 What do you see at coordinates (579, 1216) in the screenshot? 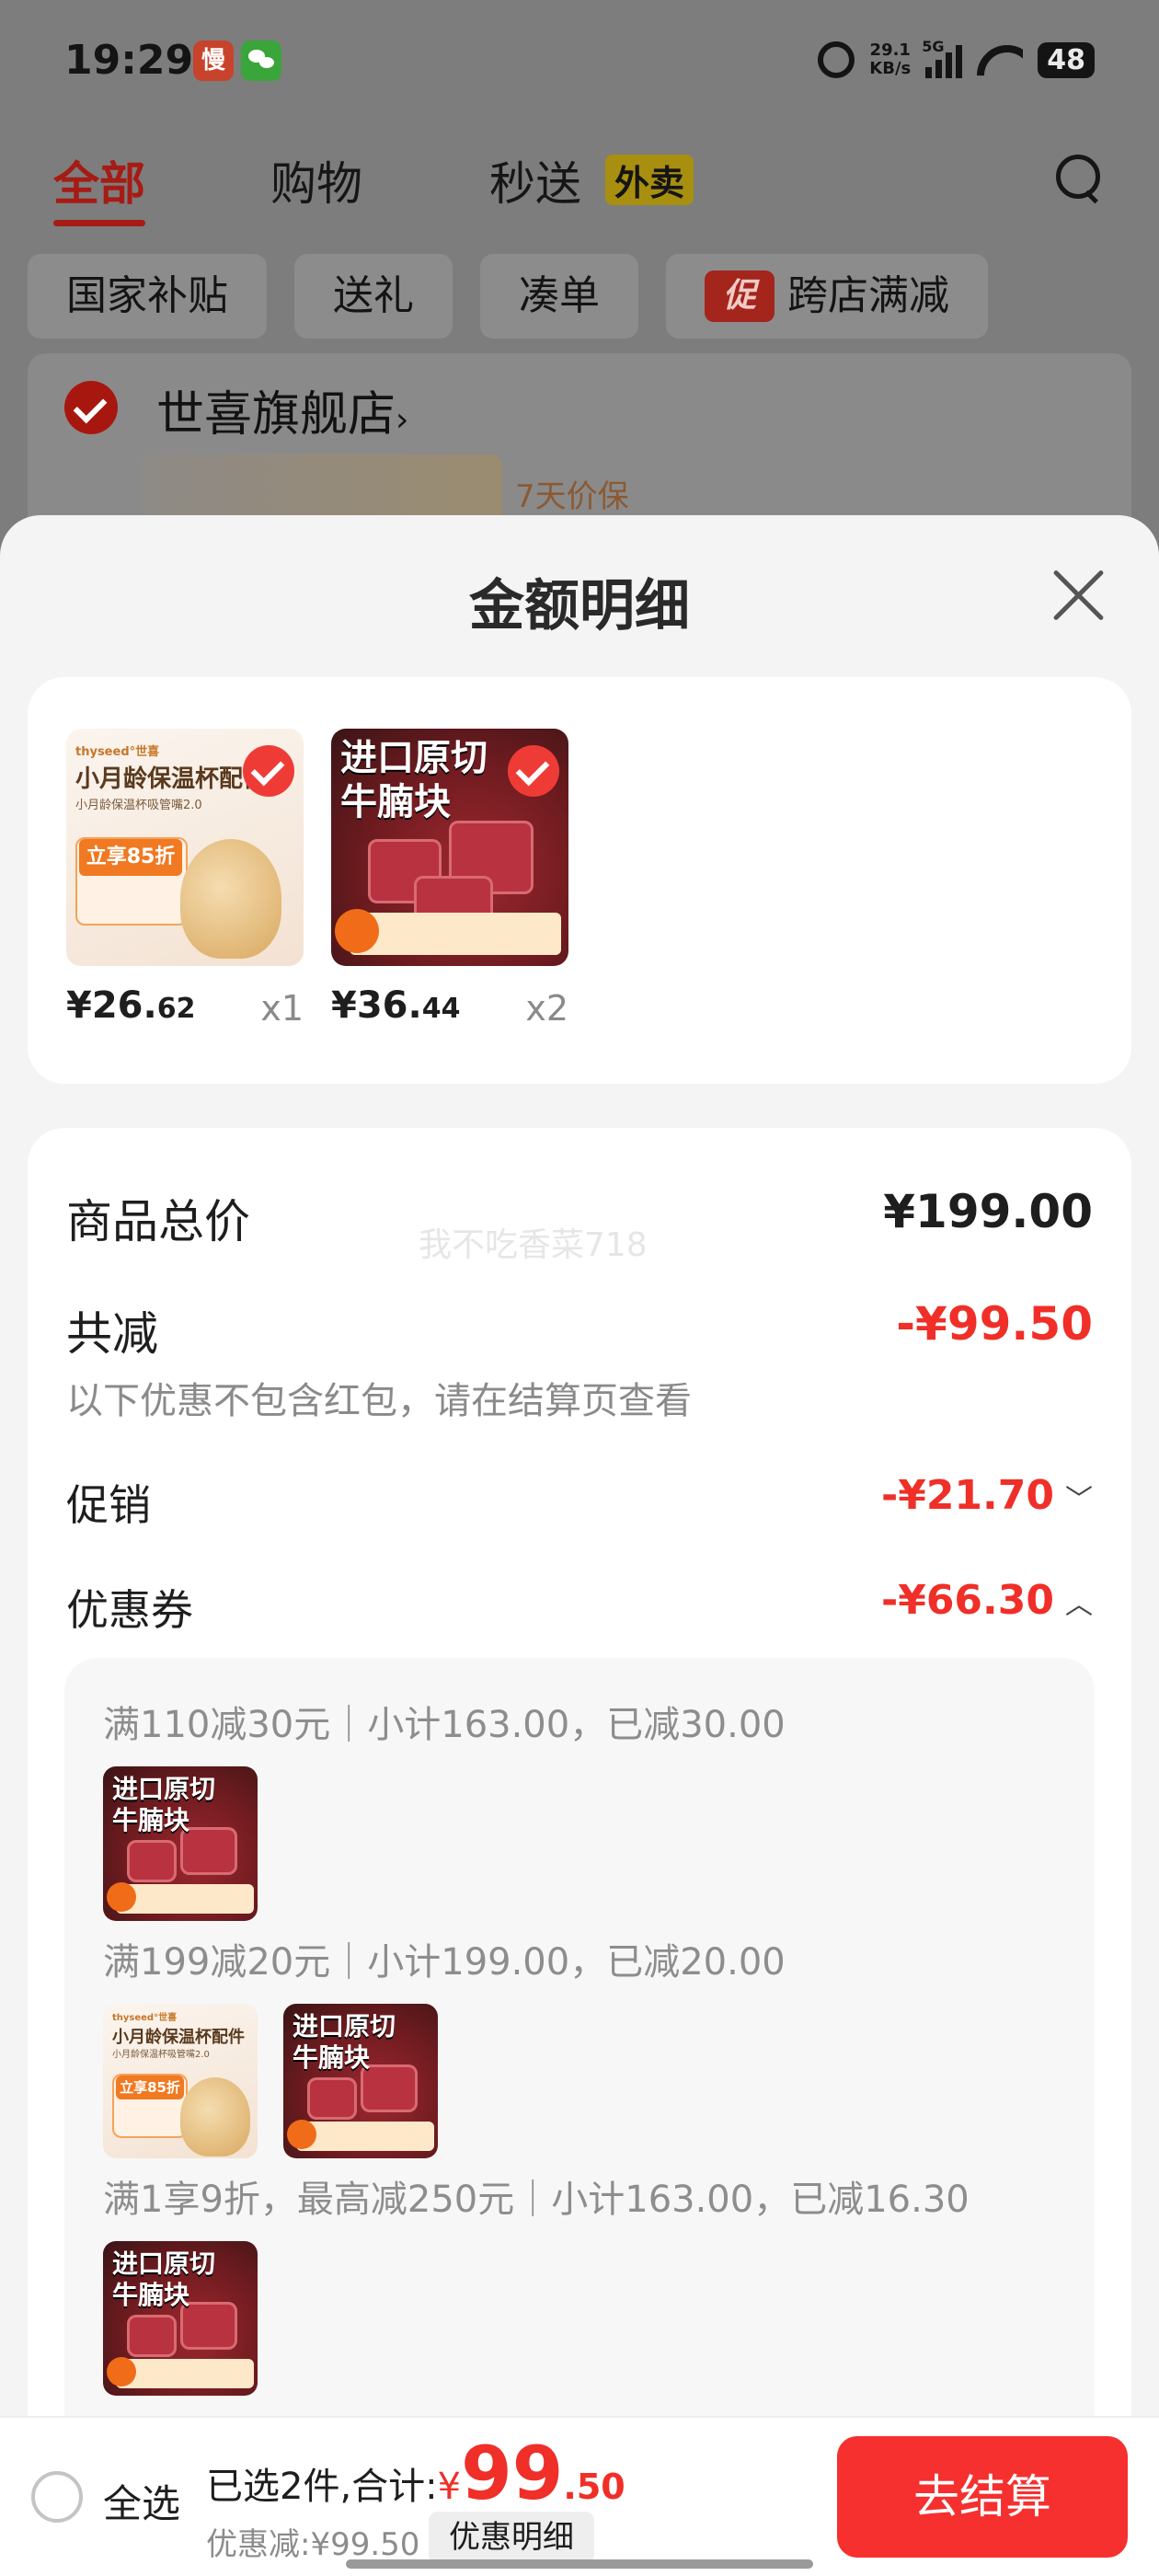
I see `total-price-row: 商品总价 ¥199.00` at bounding box center [579, 1216].